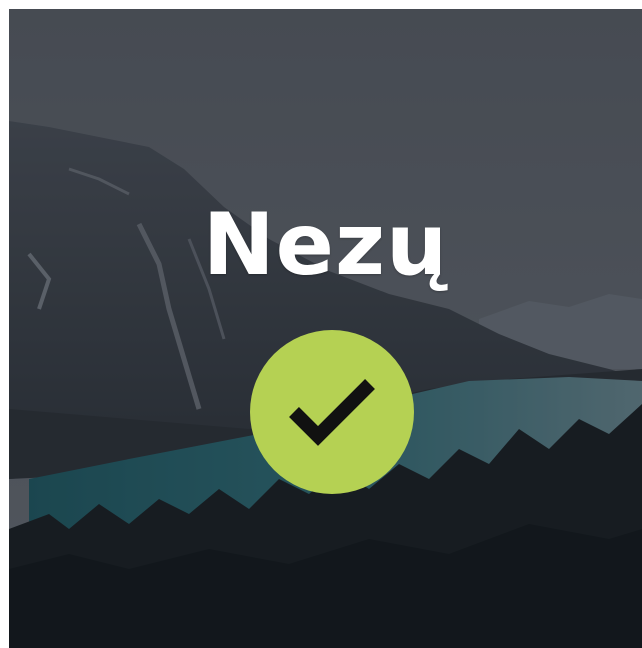 The image size is (642, 648). I want to click on checkmark-icon, so click(332, 412).